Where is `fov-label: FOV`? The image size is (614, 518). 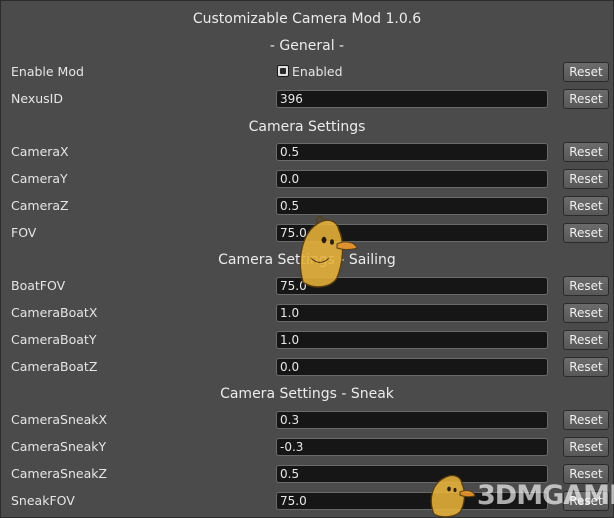
fov-label: FOV is located at coordinates (24, 232).